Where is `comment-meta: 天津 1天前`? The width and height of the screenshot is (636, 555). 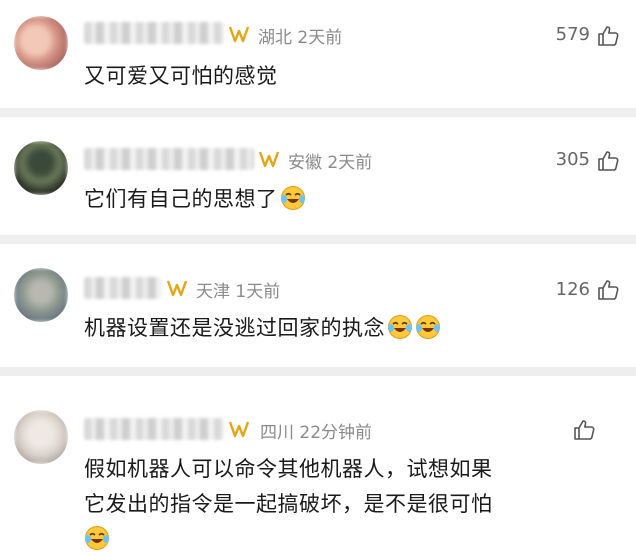
comment-meta: 天津 1天前 is located at coordinates (238, 289).